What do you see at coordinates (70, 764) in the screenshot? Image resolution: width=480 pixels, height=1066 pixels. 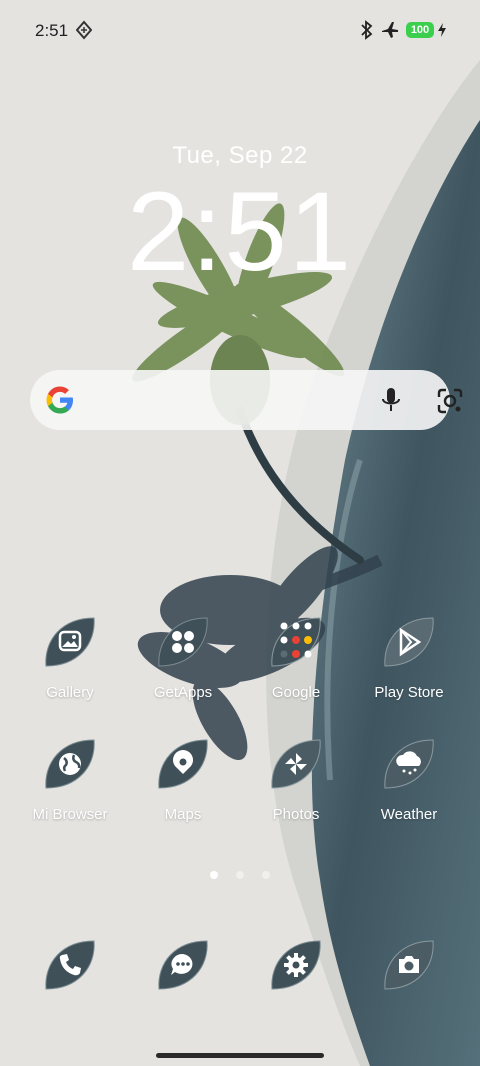 I see `globe-icon` at bounding box center [70, 764].